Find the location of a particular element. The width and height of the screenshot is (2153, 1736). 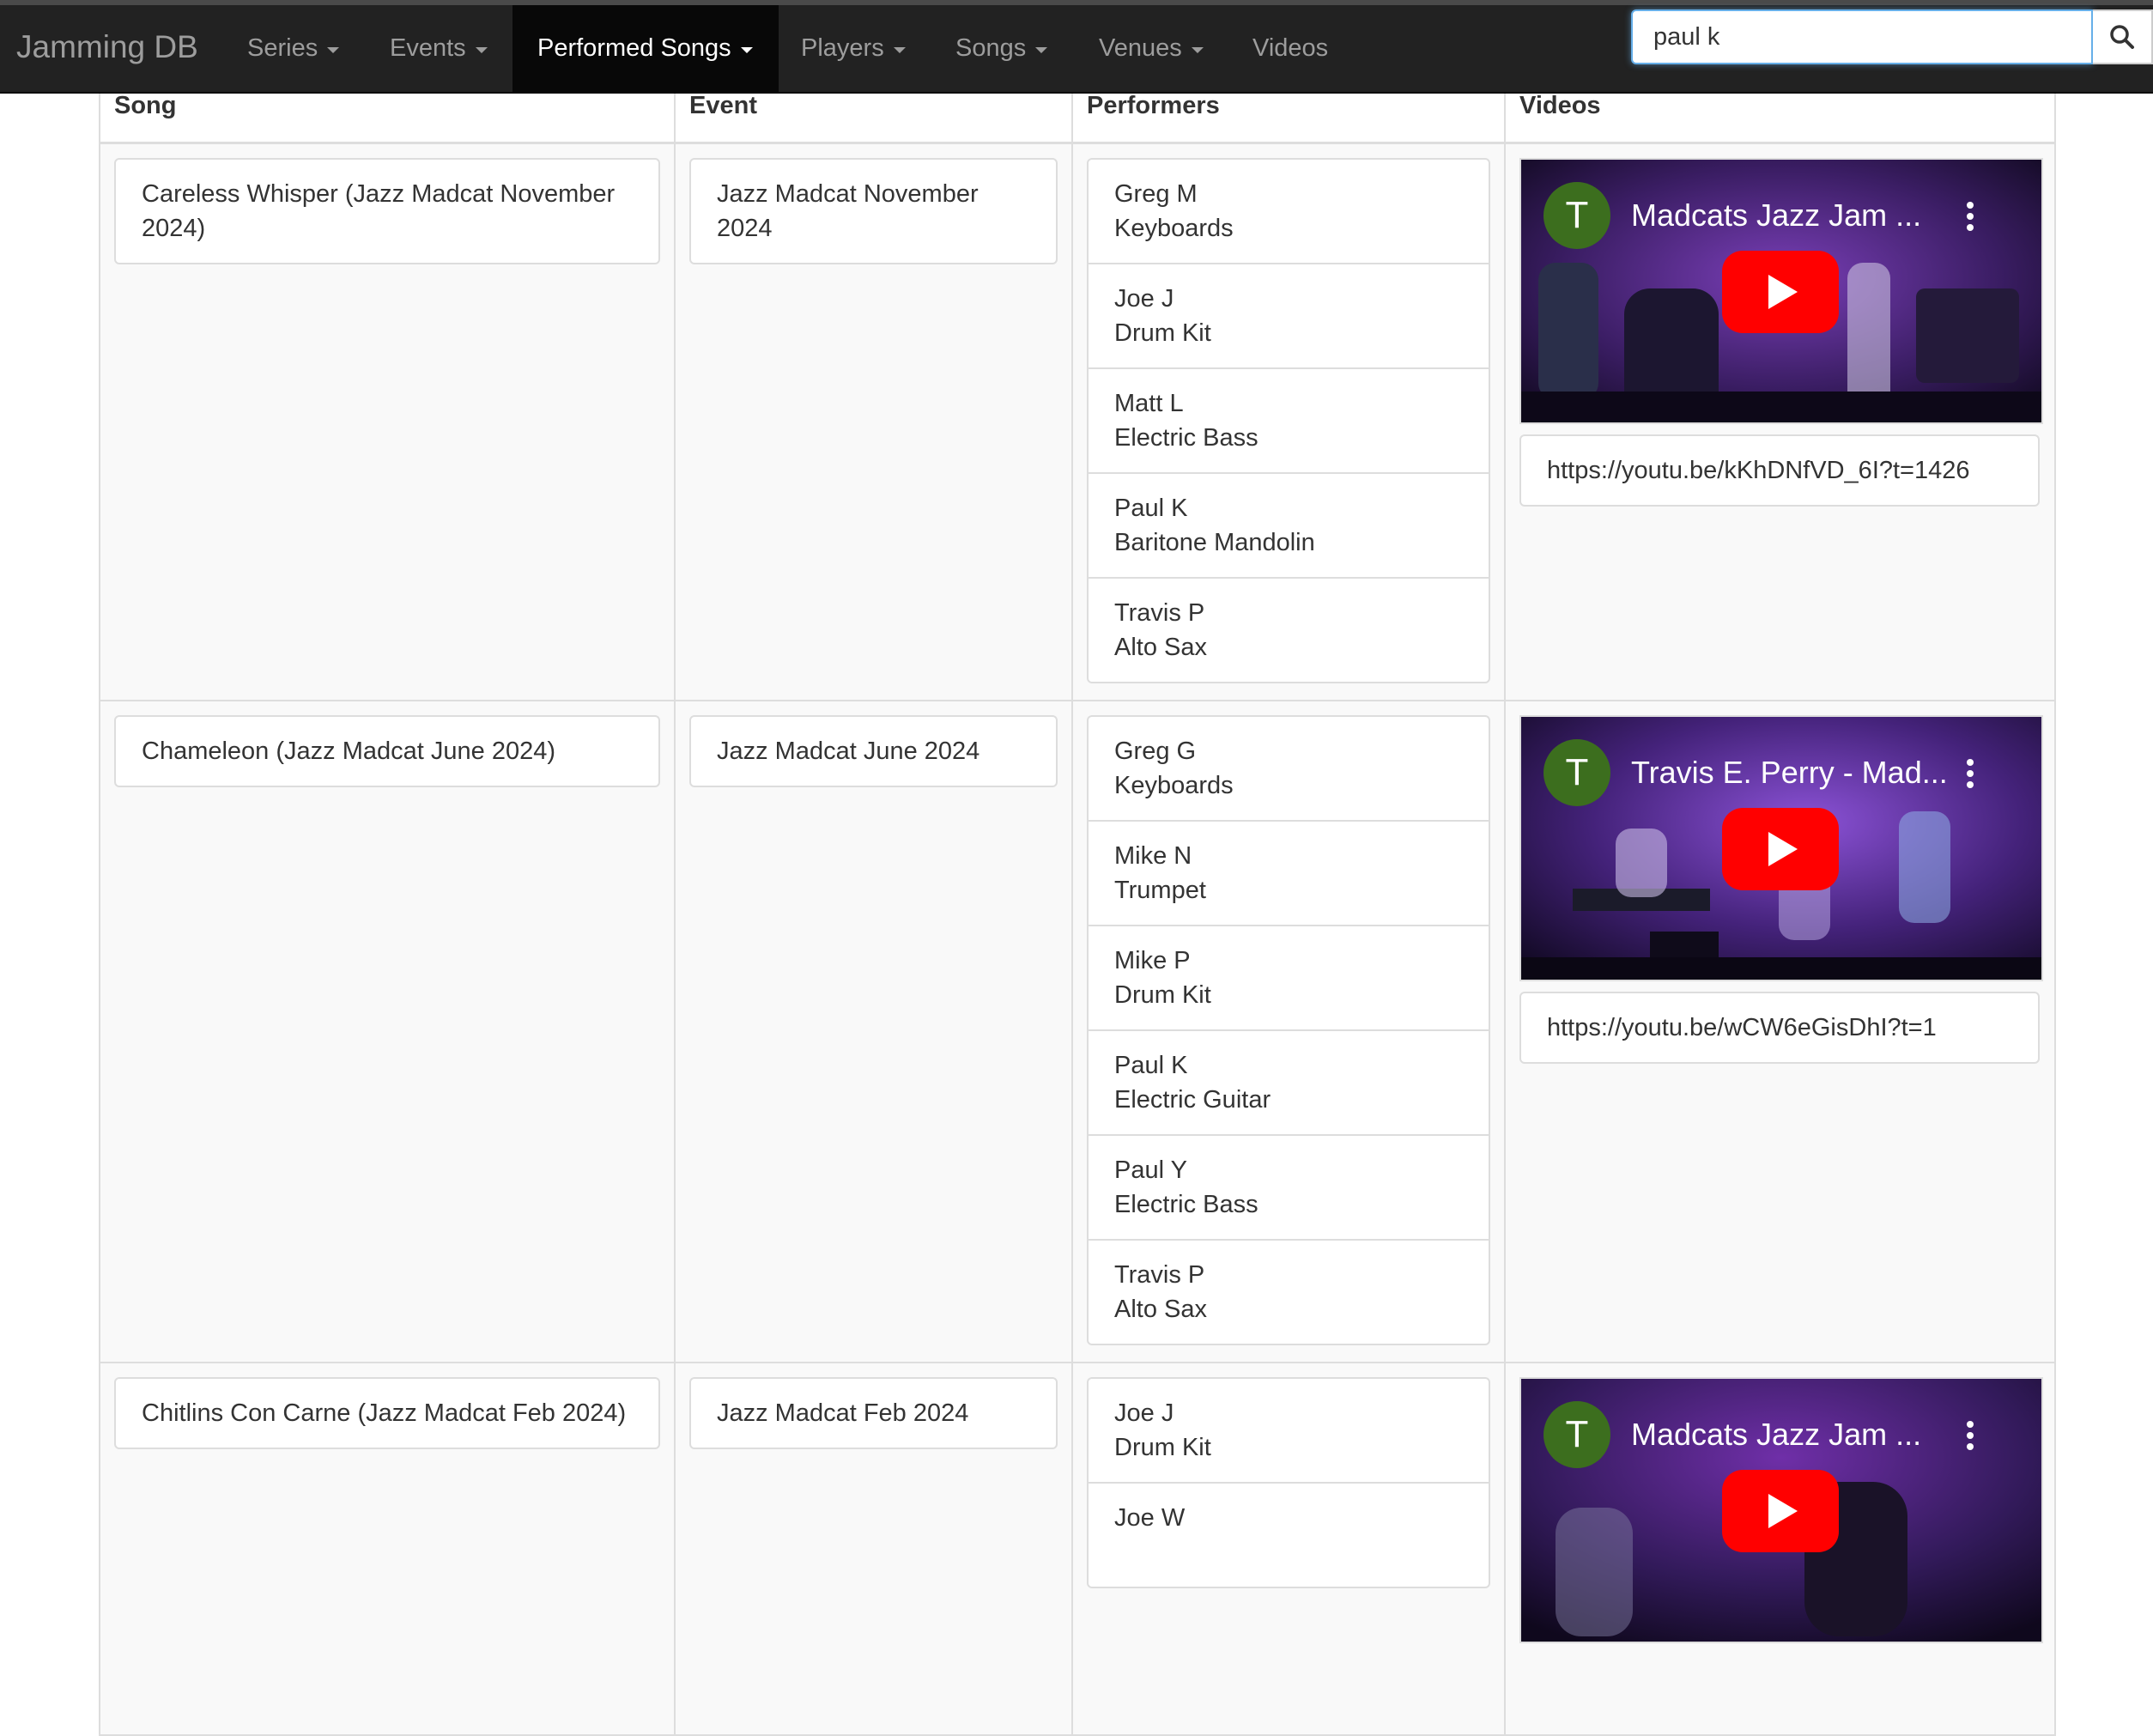

performer-instrument: Electric Guitar is located at coordinates (1192, 1100).